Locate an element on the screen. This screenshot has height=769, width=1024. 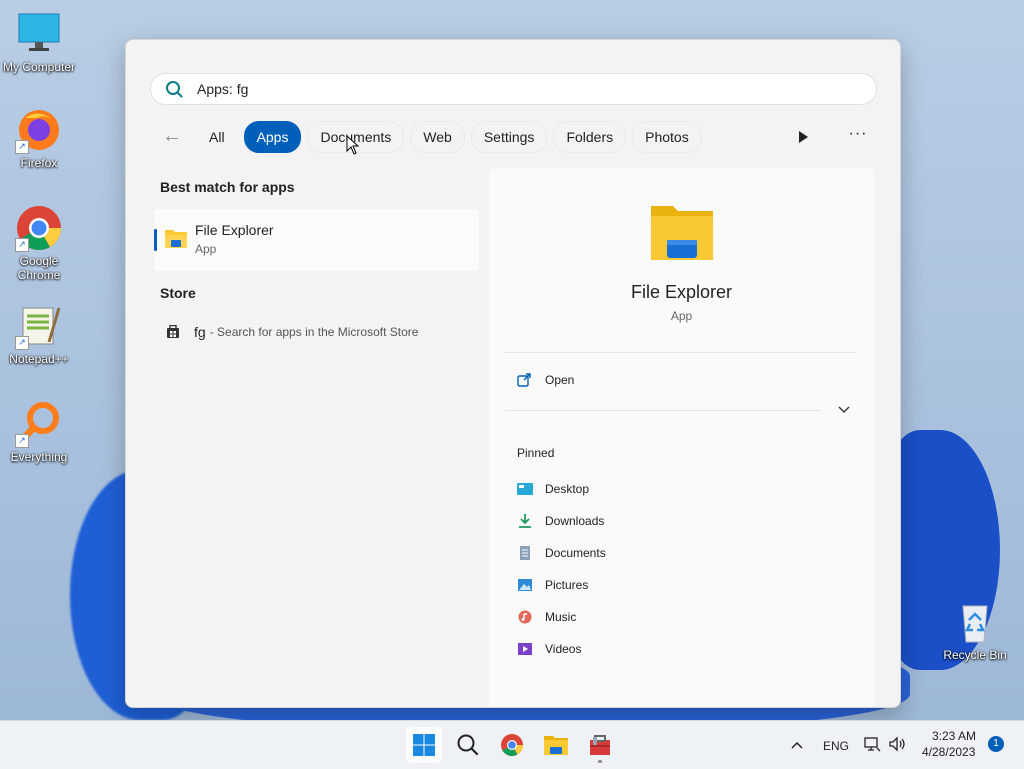
music-icon is located at coordinates (525, 617).